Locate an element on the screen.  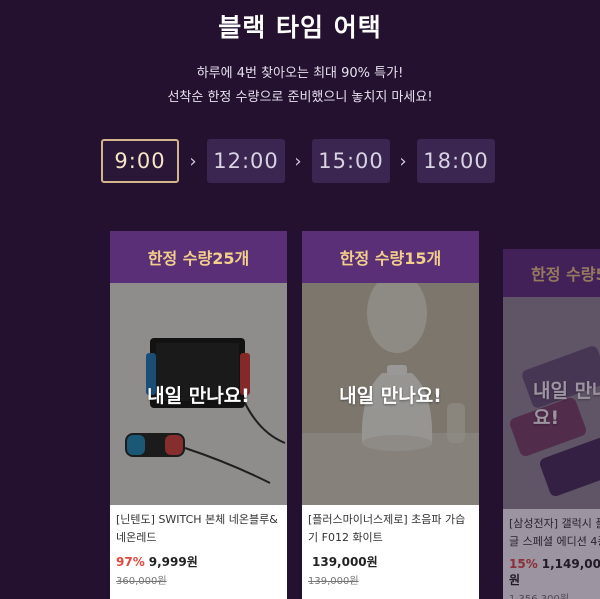
tab-15-00: 15:00 is located at coordinates (351, 161).